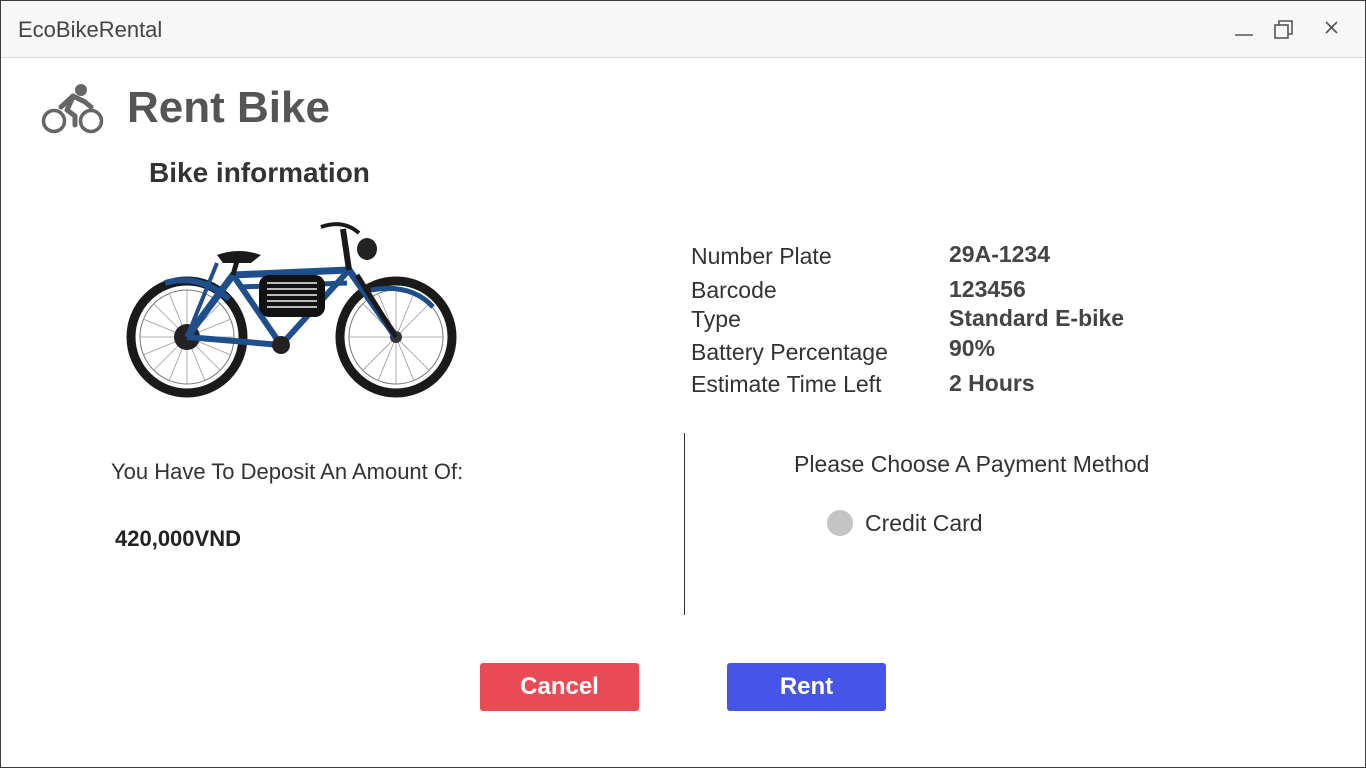 Image resolution: width=1366 pixels, height=768 pixels. Describe the element at coordinates (924, 522) in the screenshot. I see `credit-card-label: Credit Card` at that location.